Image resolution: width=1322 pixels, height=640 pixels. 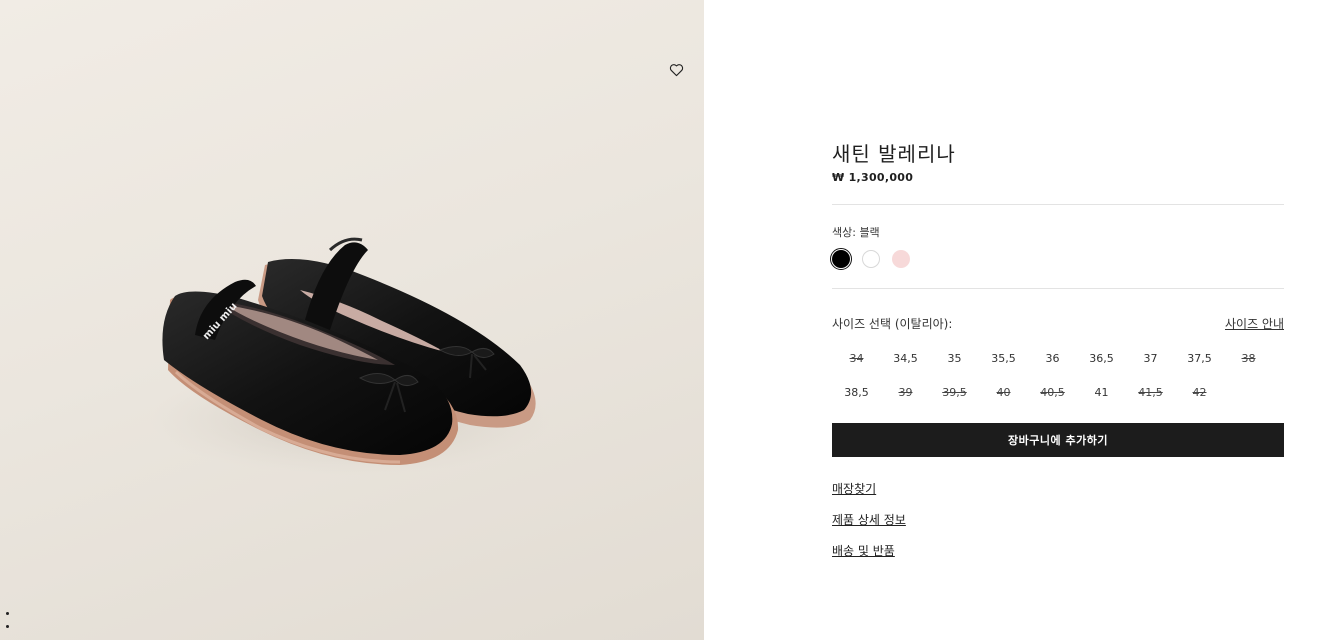 I want to click on size-option: 41,5, so click(x=1150, y=393).